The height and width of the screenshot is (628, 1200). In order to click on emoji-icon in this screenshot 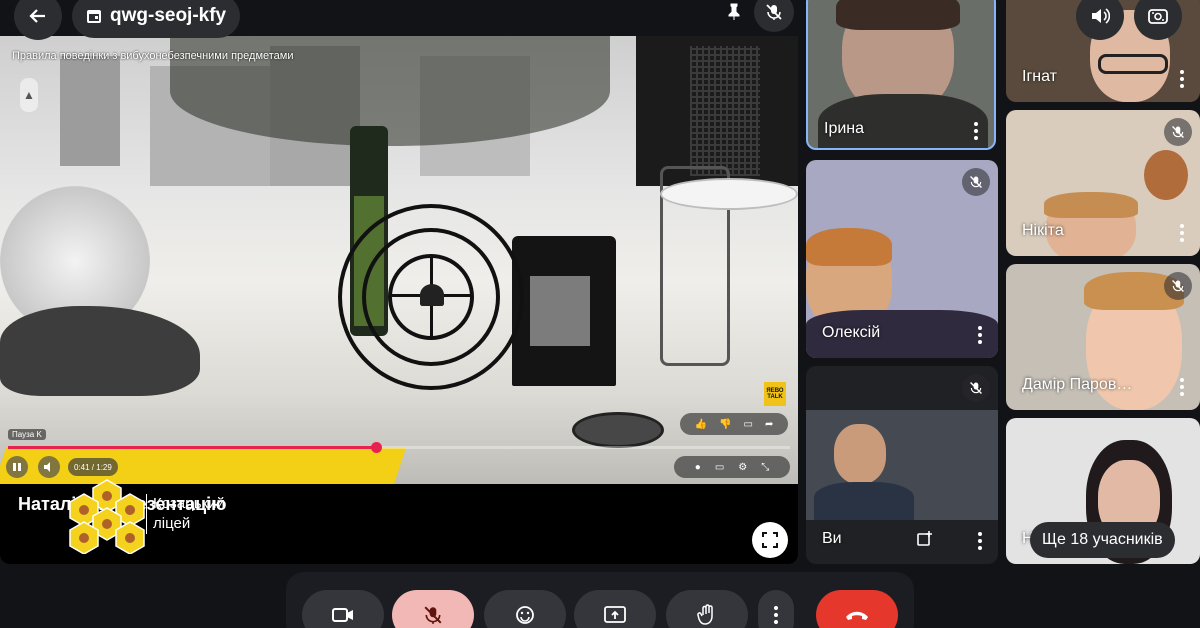, I will do `click(525, 615)`.